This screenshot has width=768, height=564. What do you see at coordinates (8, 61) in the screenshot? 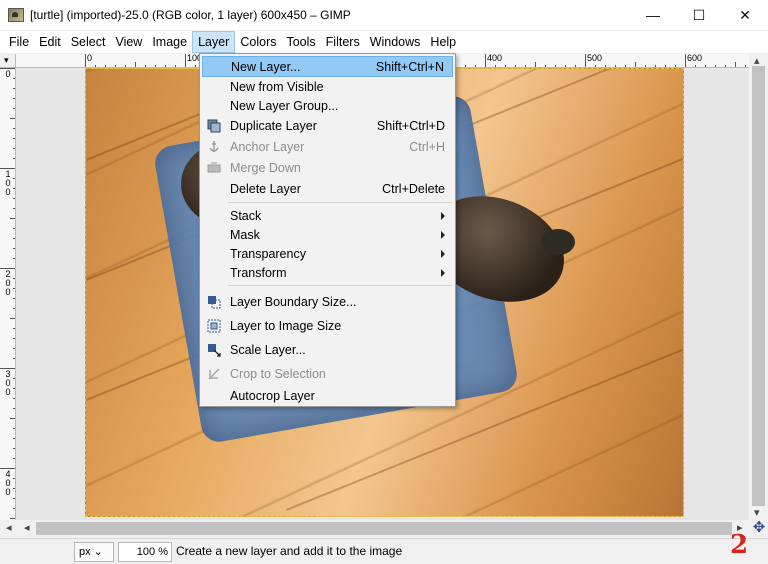
I see `ruler-corner: ▾` at bounding box center [8, 61].